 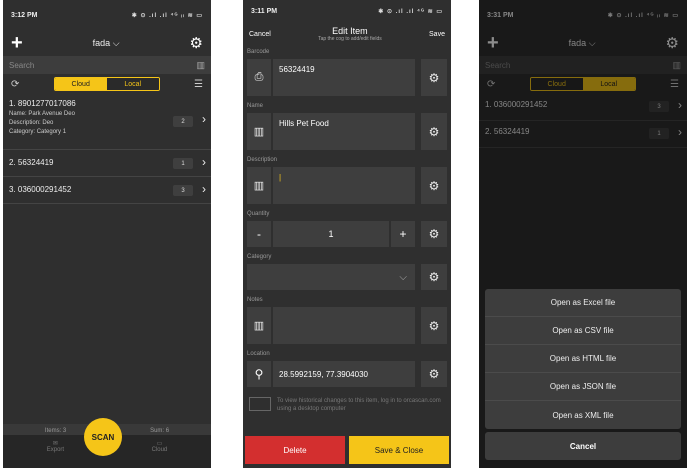 What do you see at coordinates (259, 257) in the screenshot?
I see `category-label: Category` at bounding box center [259, 257].